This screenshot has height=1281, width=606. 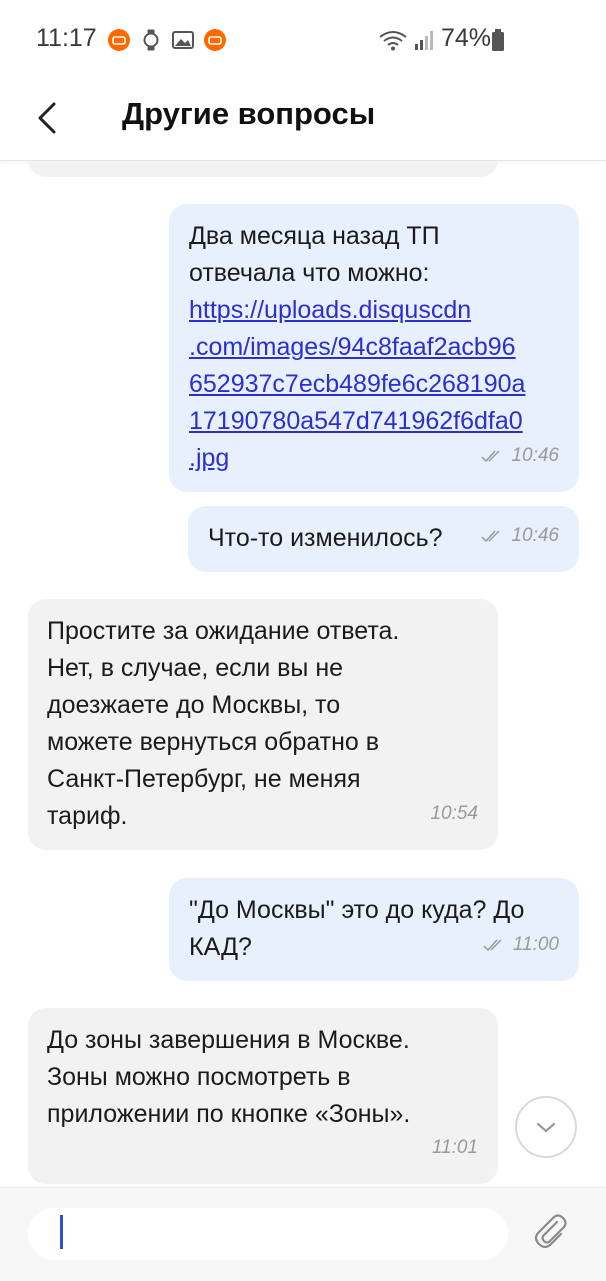 What do you see at coordinates (303, 40) in the screenshot?
I see `status-bar: 11:17 74%` at bounding box center [303, 40].